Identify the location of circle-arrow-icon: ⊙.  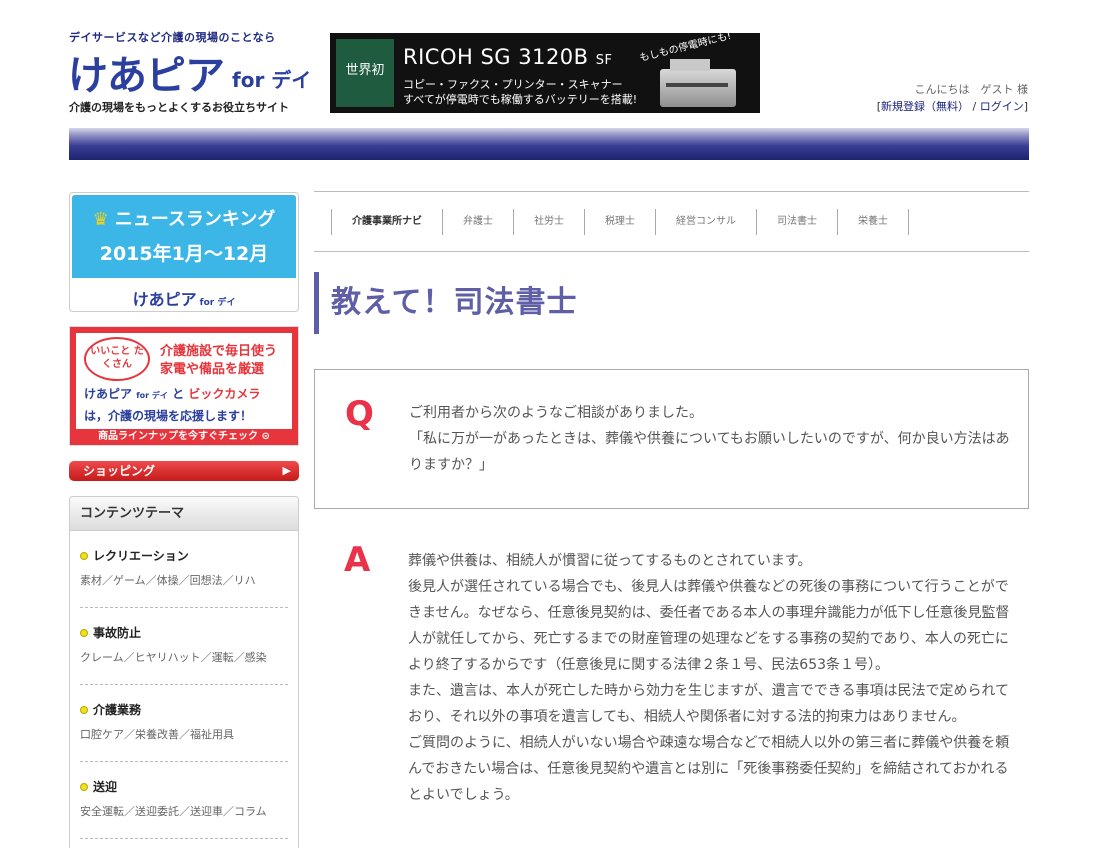
(265, 436).